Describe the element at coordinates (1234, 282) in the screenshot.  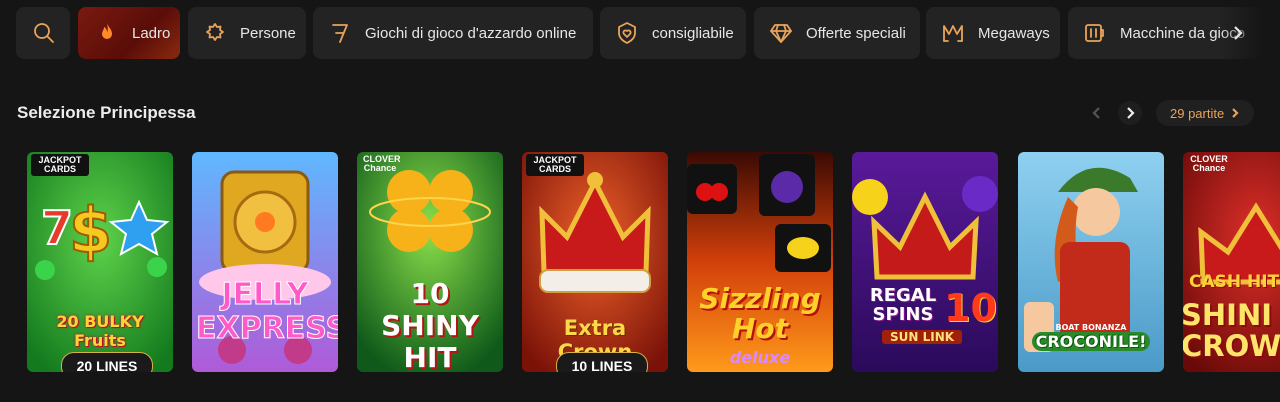
I see `game-title-line: CASH HIT` at that location.